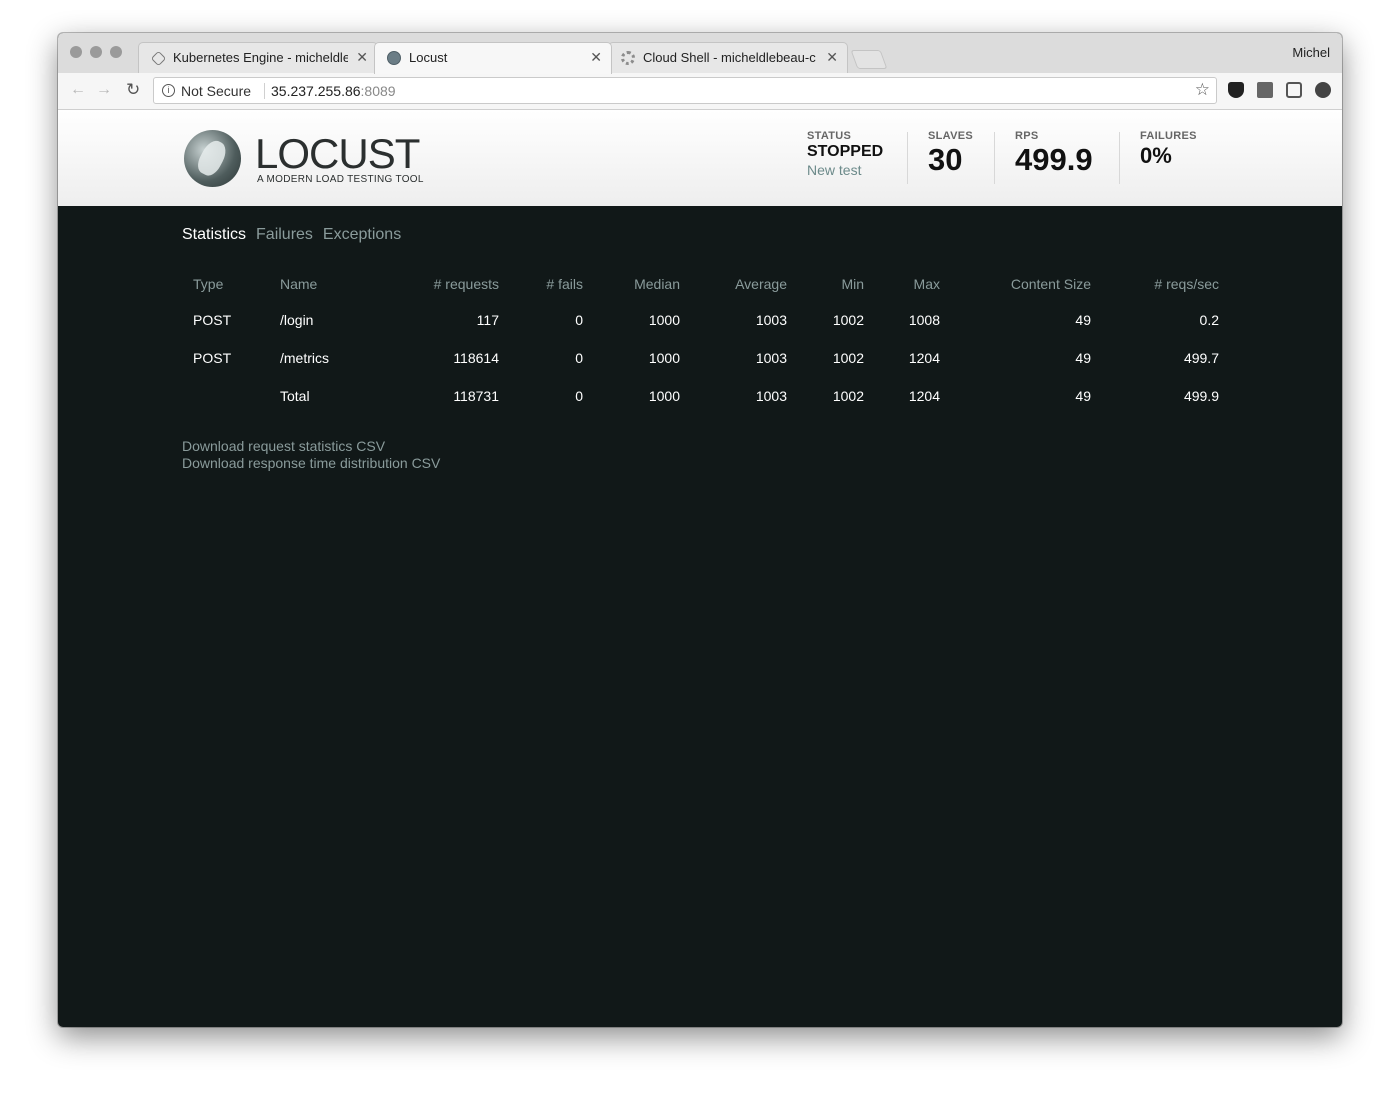  I want to click on column-header: Content Size, so click(1015, 284).